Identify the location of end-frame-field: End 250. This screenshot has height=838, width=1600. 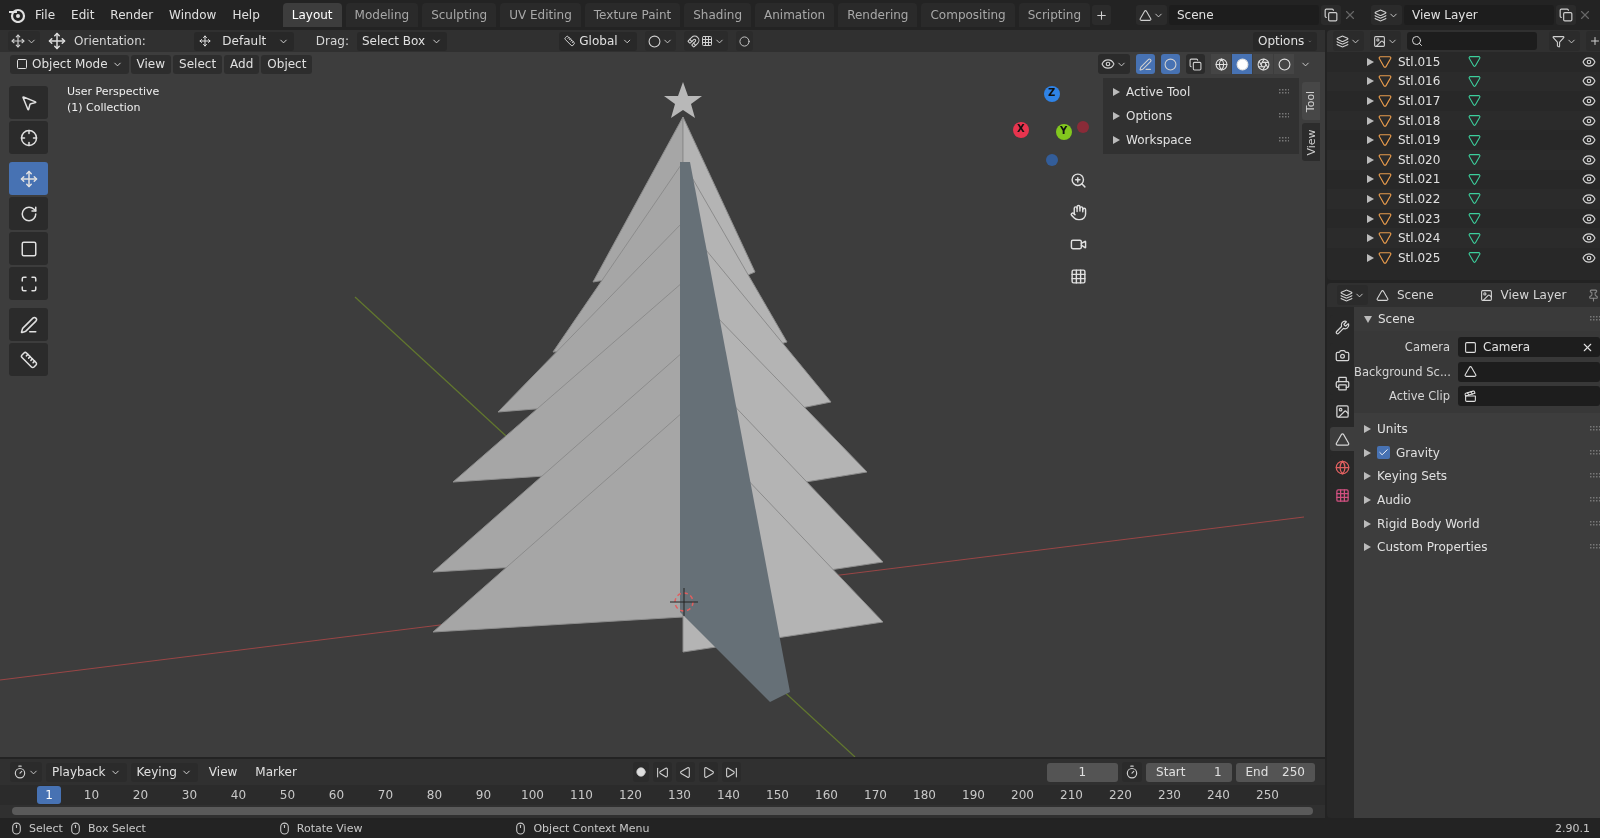
(1275, 772).